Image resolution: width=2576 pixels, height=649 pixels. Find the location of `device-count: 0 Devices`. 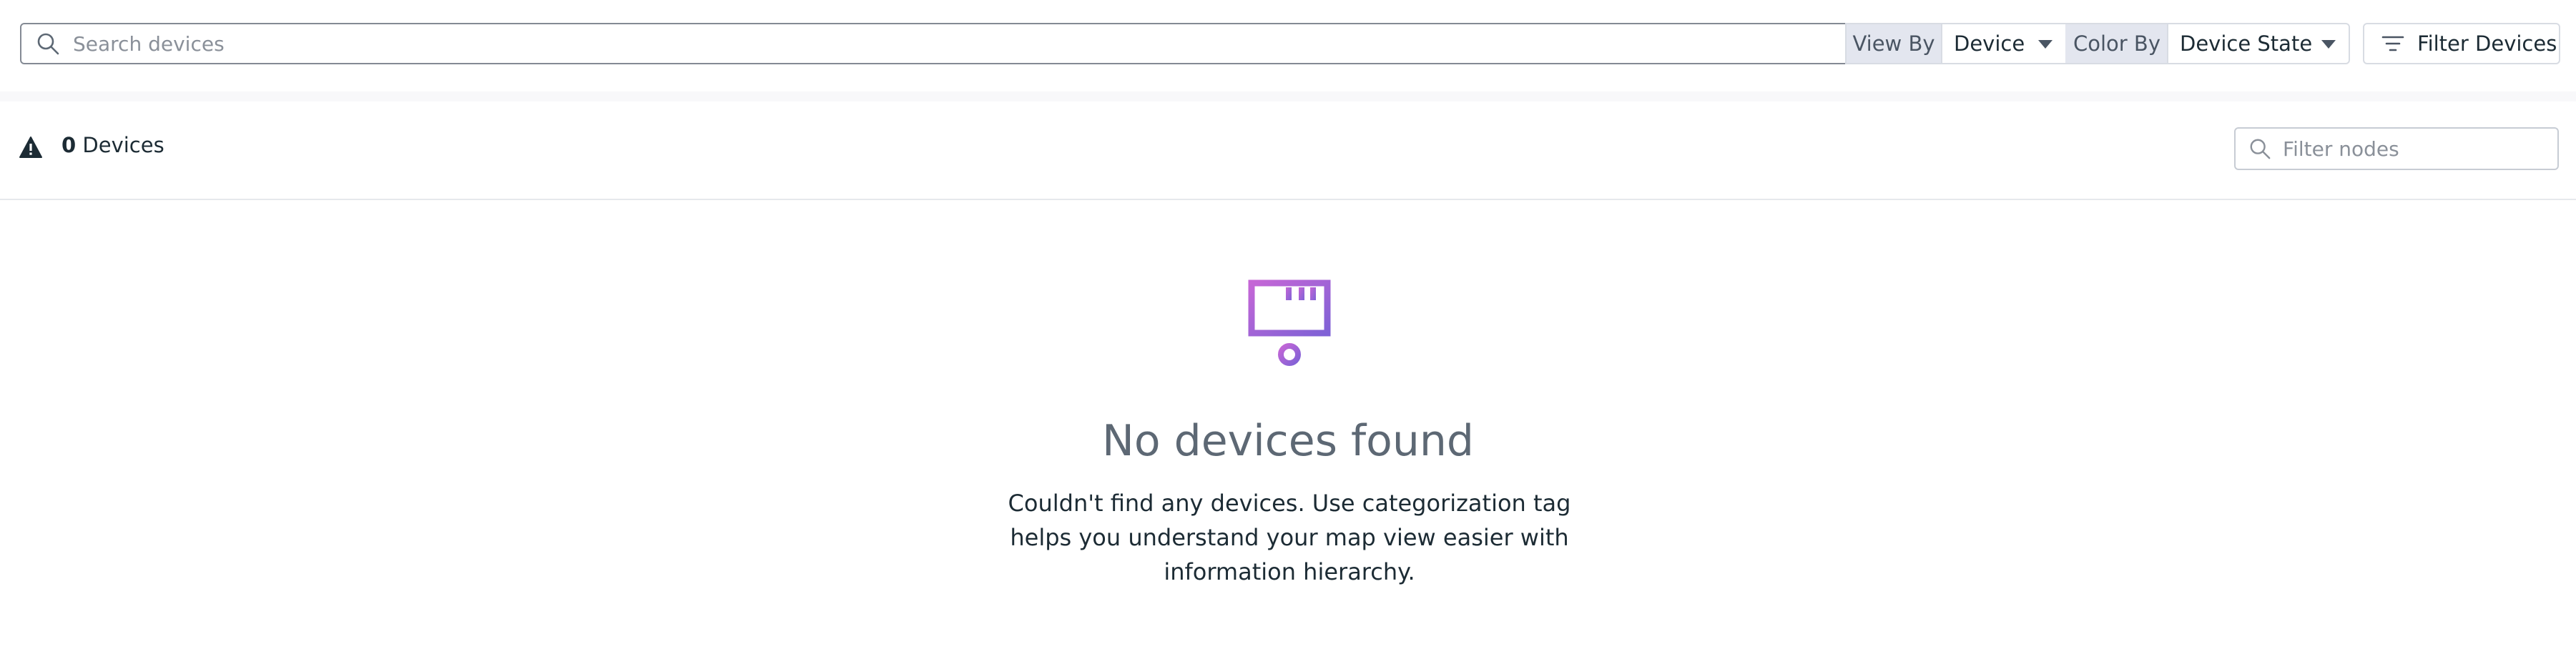

device-count: 0 Devices is located at coordinates (113, 145).